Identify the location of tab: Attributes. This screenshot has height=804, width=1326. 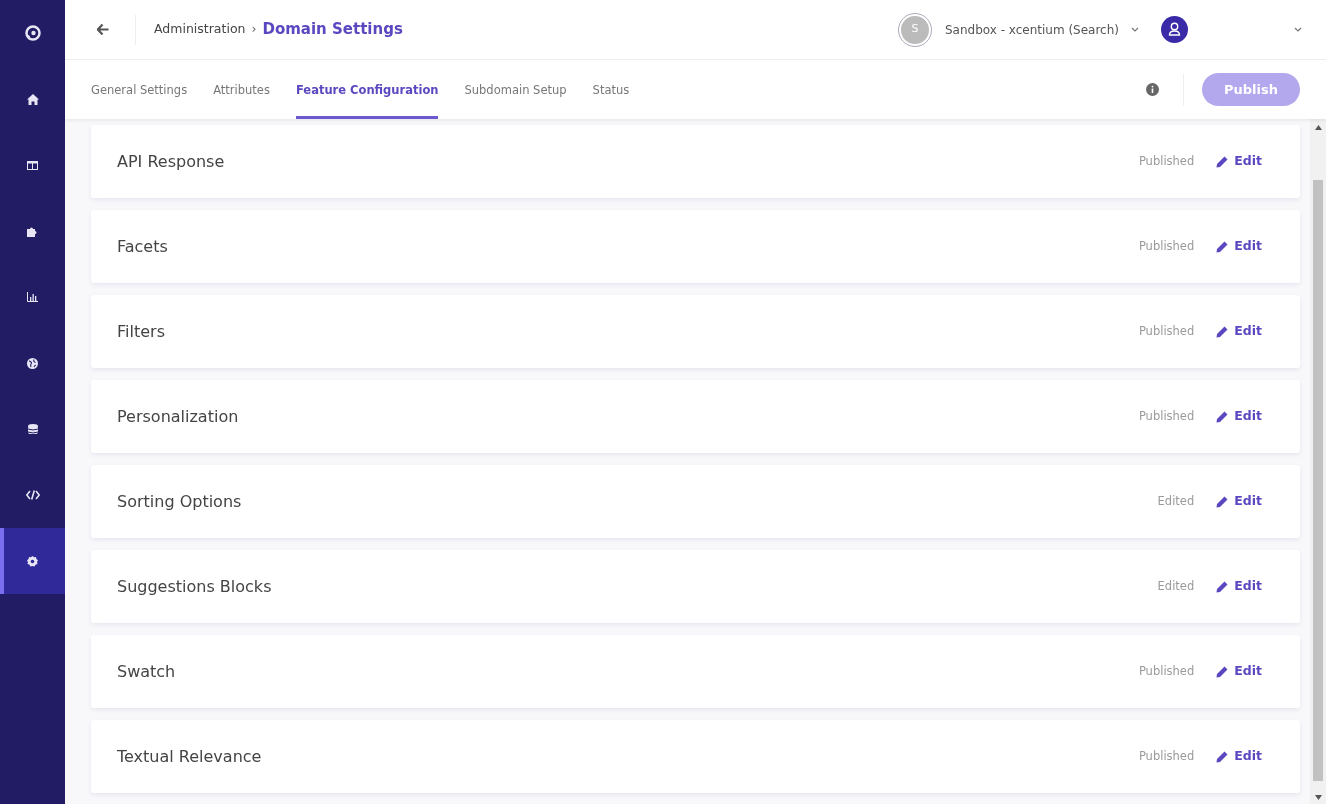
(241, 89).